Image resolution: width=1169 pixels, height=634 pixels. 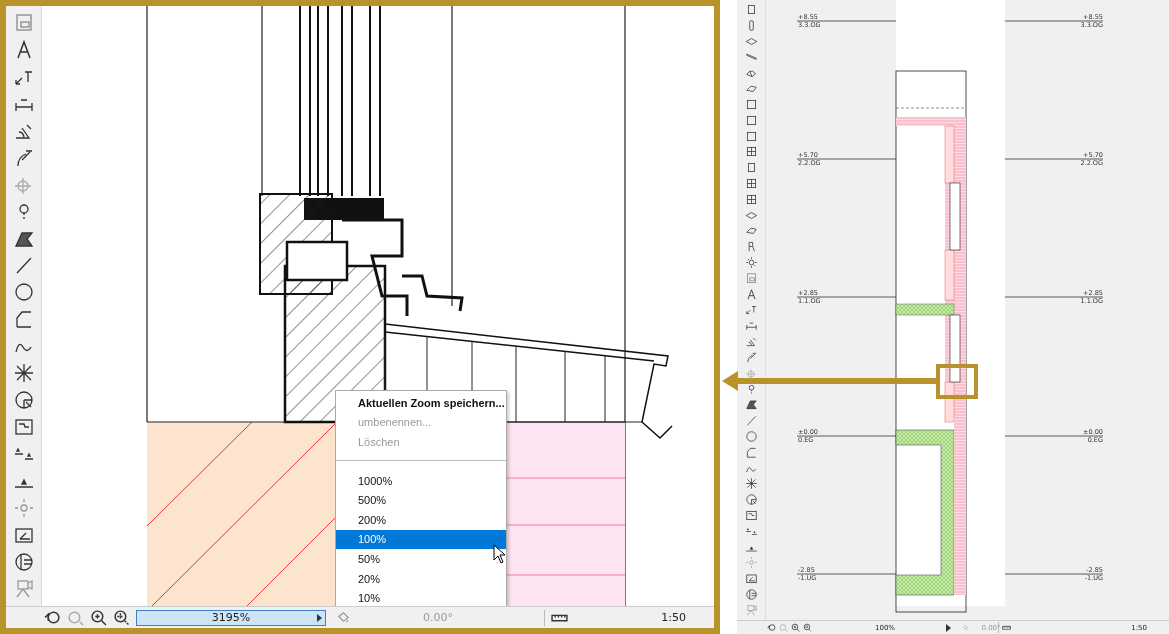 What do you see at coordinates (751, 515) in the screenshot?
I see `detail-icon` at bounding box center [751, 515].